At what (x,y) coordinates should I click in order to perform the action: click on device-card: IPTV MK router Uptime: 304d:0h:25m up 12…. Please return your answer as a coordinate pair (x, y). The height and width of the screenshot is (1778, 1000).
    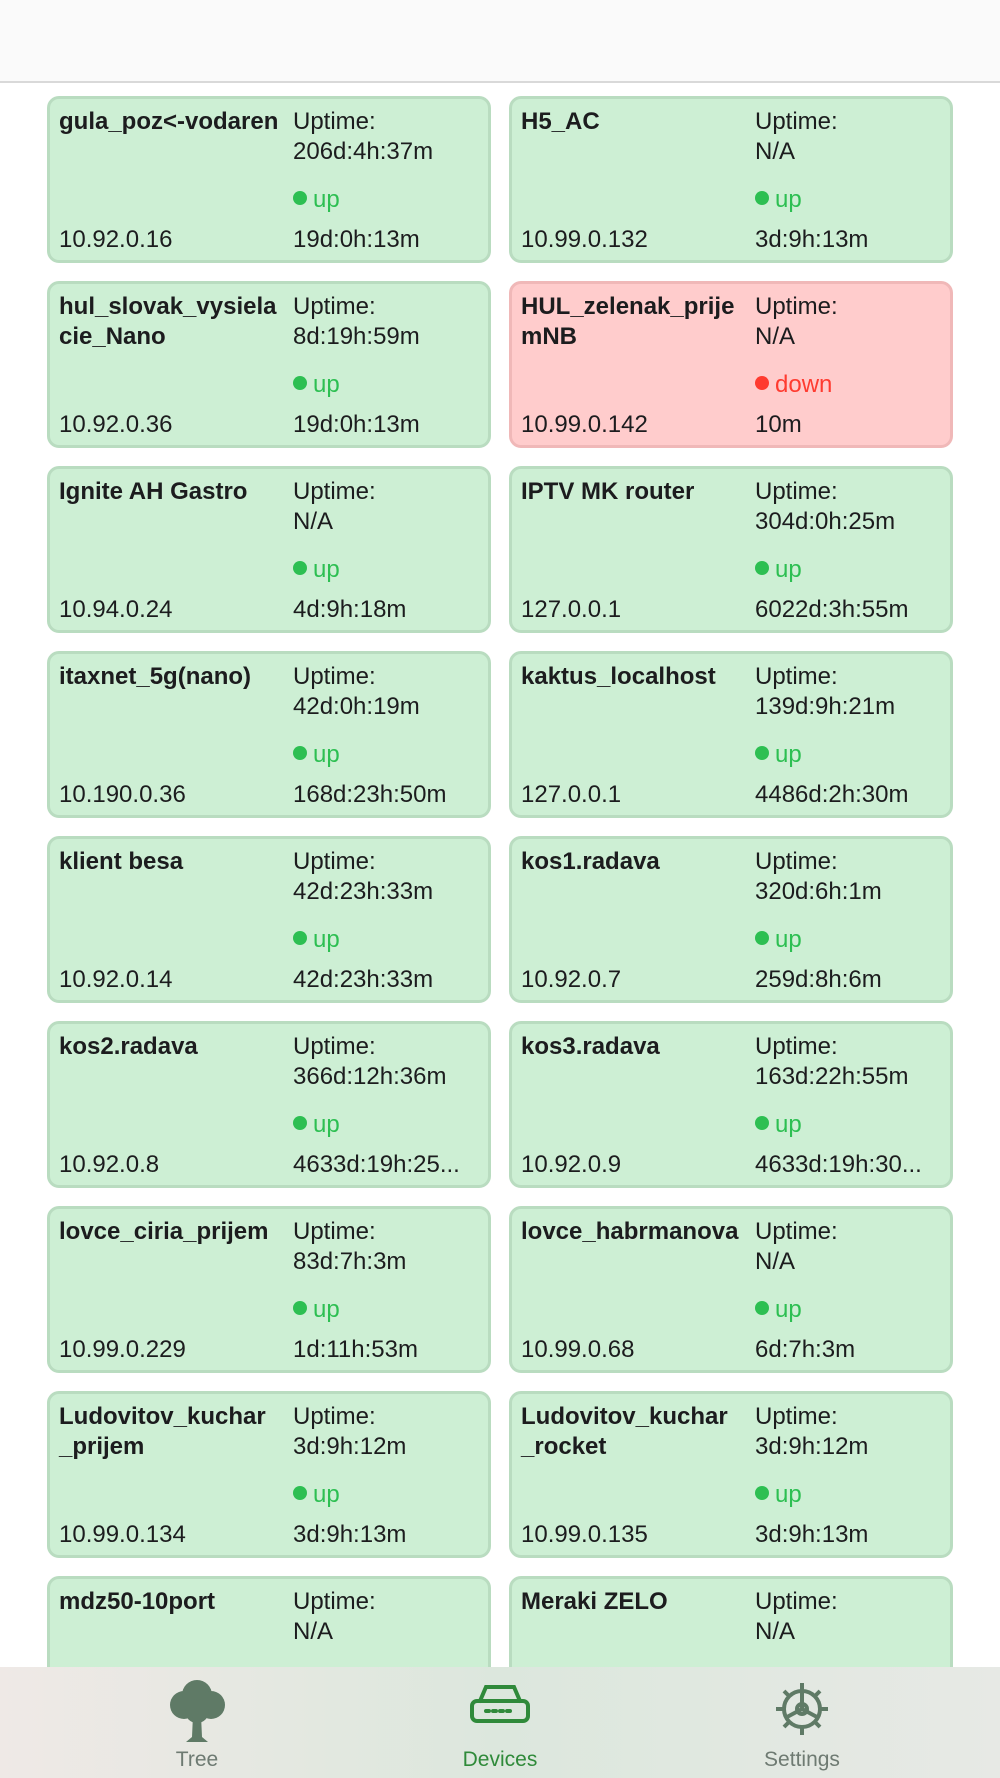
    Looking at the image, I should click on (731, 549).